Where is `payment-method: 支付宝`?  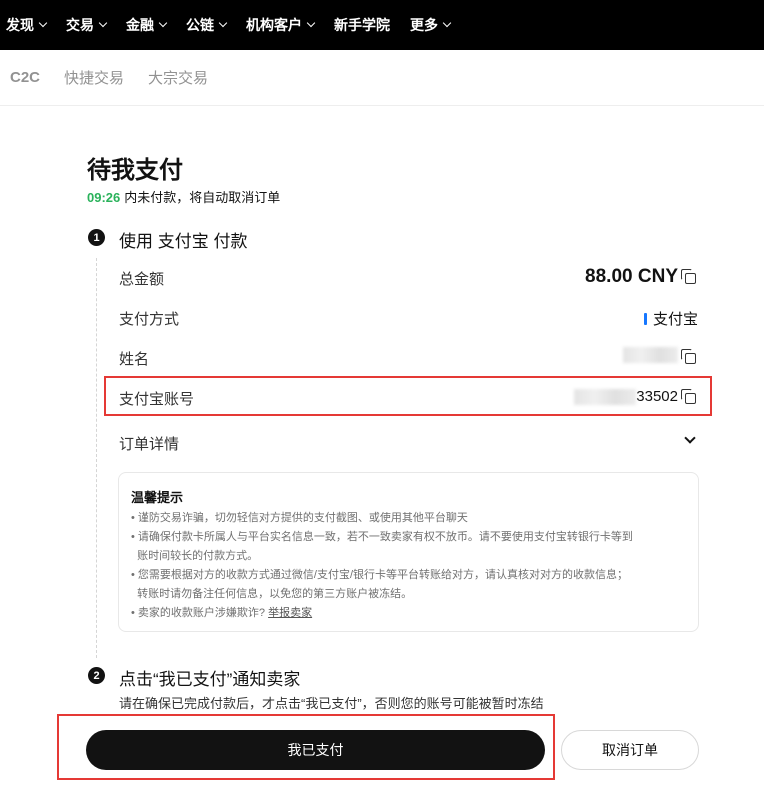 payment-method: 支付宝 is located at coordinates (675, 319).